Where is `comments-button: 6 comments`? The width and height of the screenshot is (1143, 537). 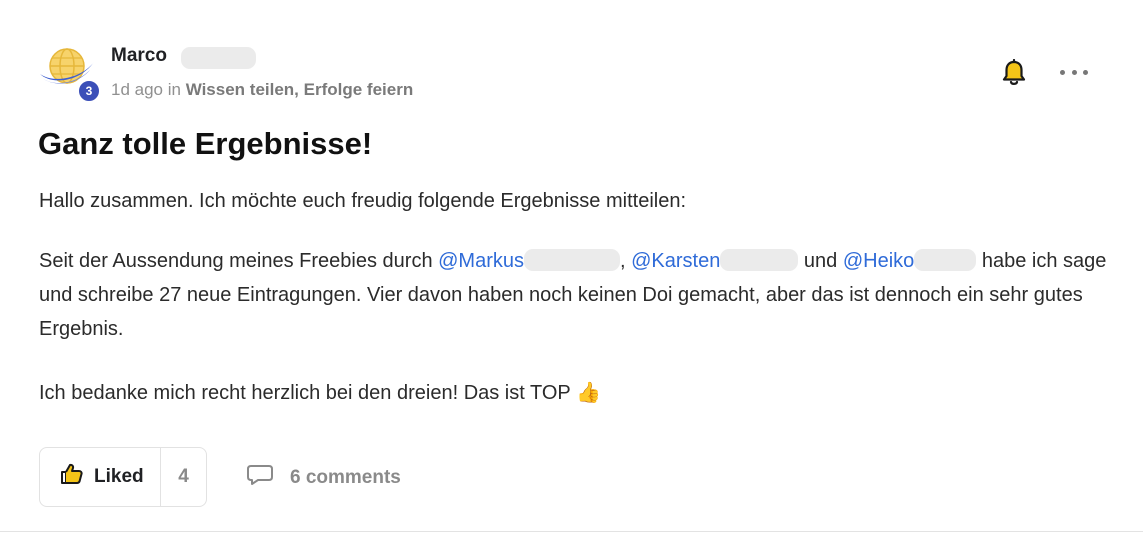
comments-button: 6 comments is located at coordinates (323, 478).